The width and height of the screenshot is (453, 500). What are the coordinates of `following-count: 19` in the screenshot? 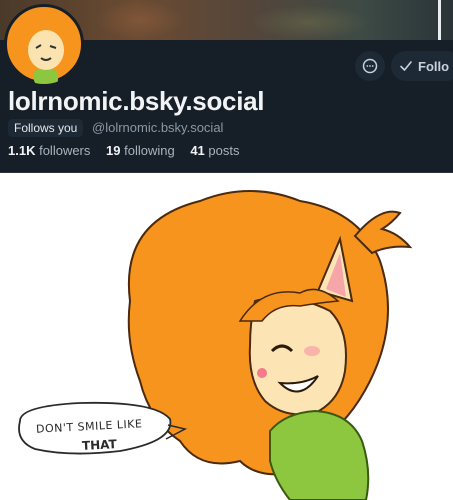 It's located at (113, 150).